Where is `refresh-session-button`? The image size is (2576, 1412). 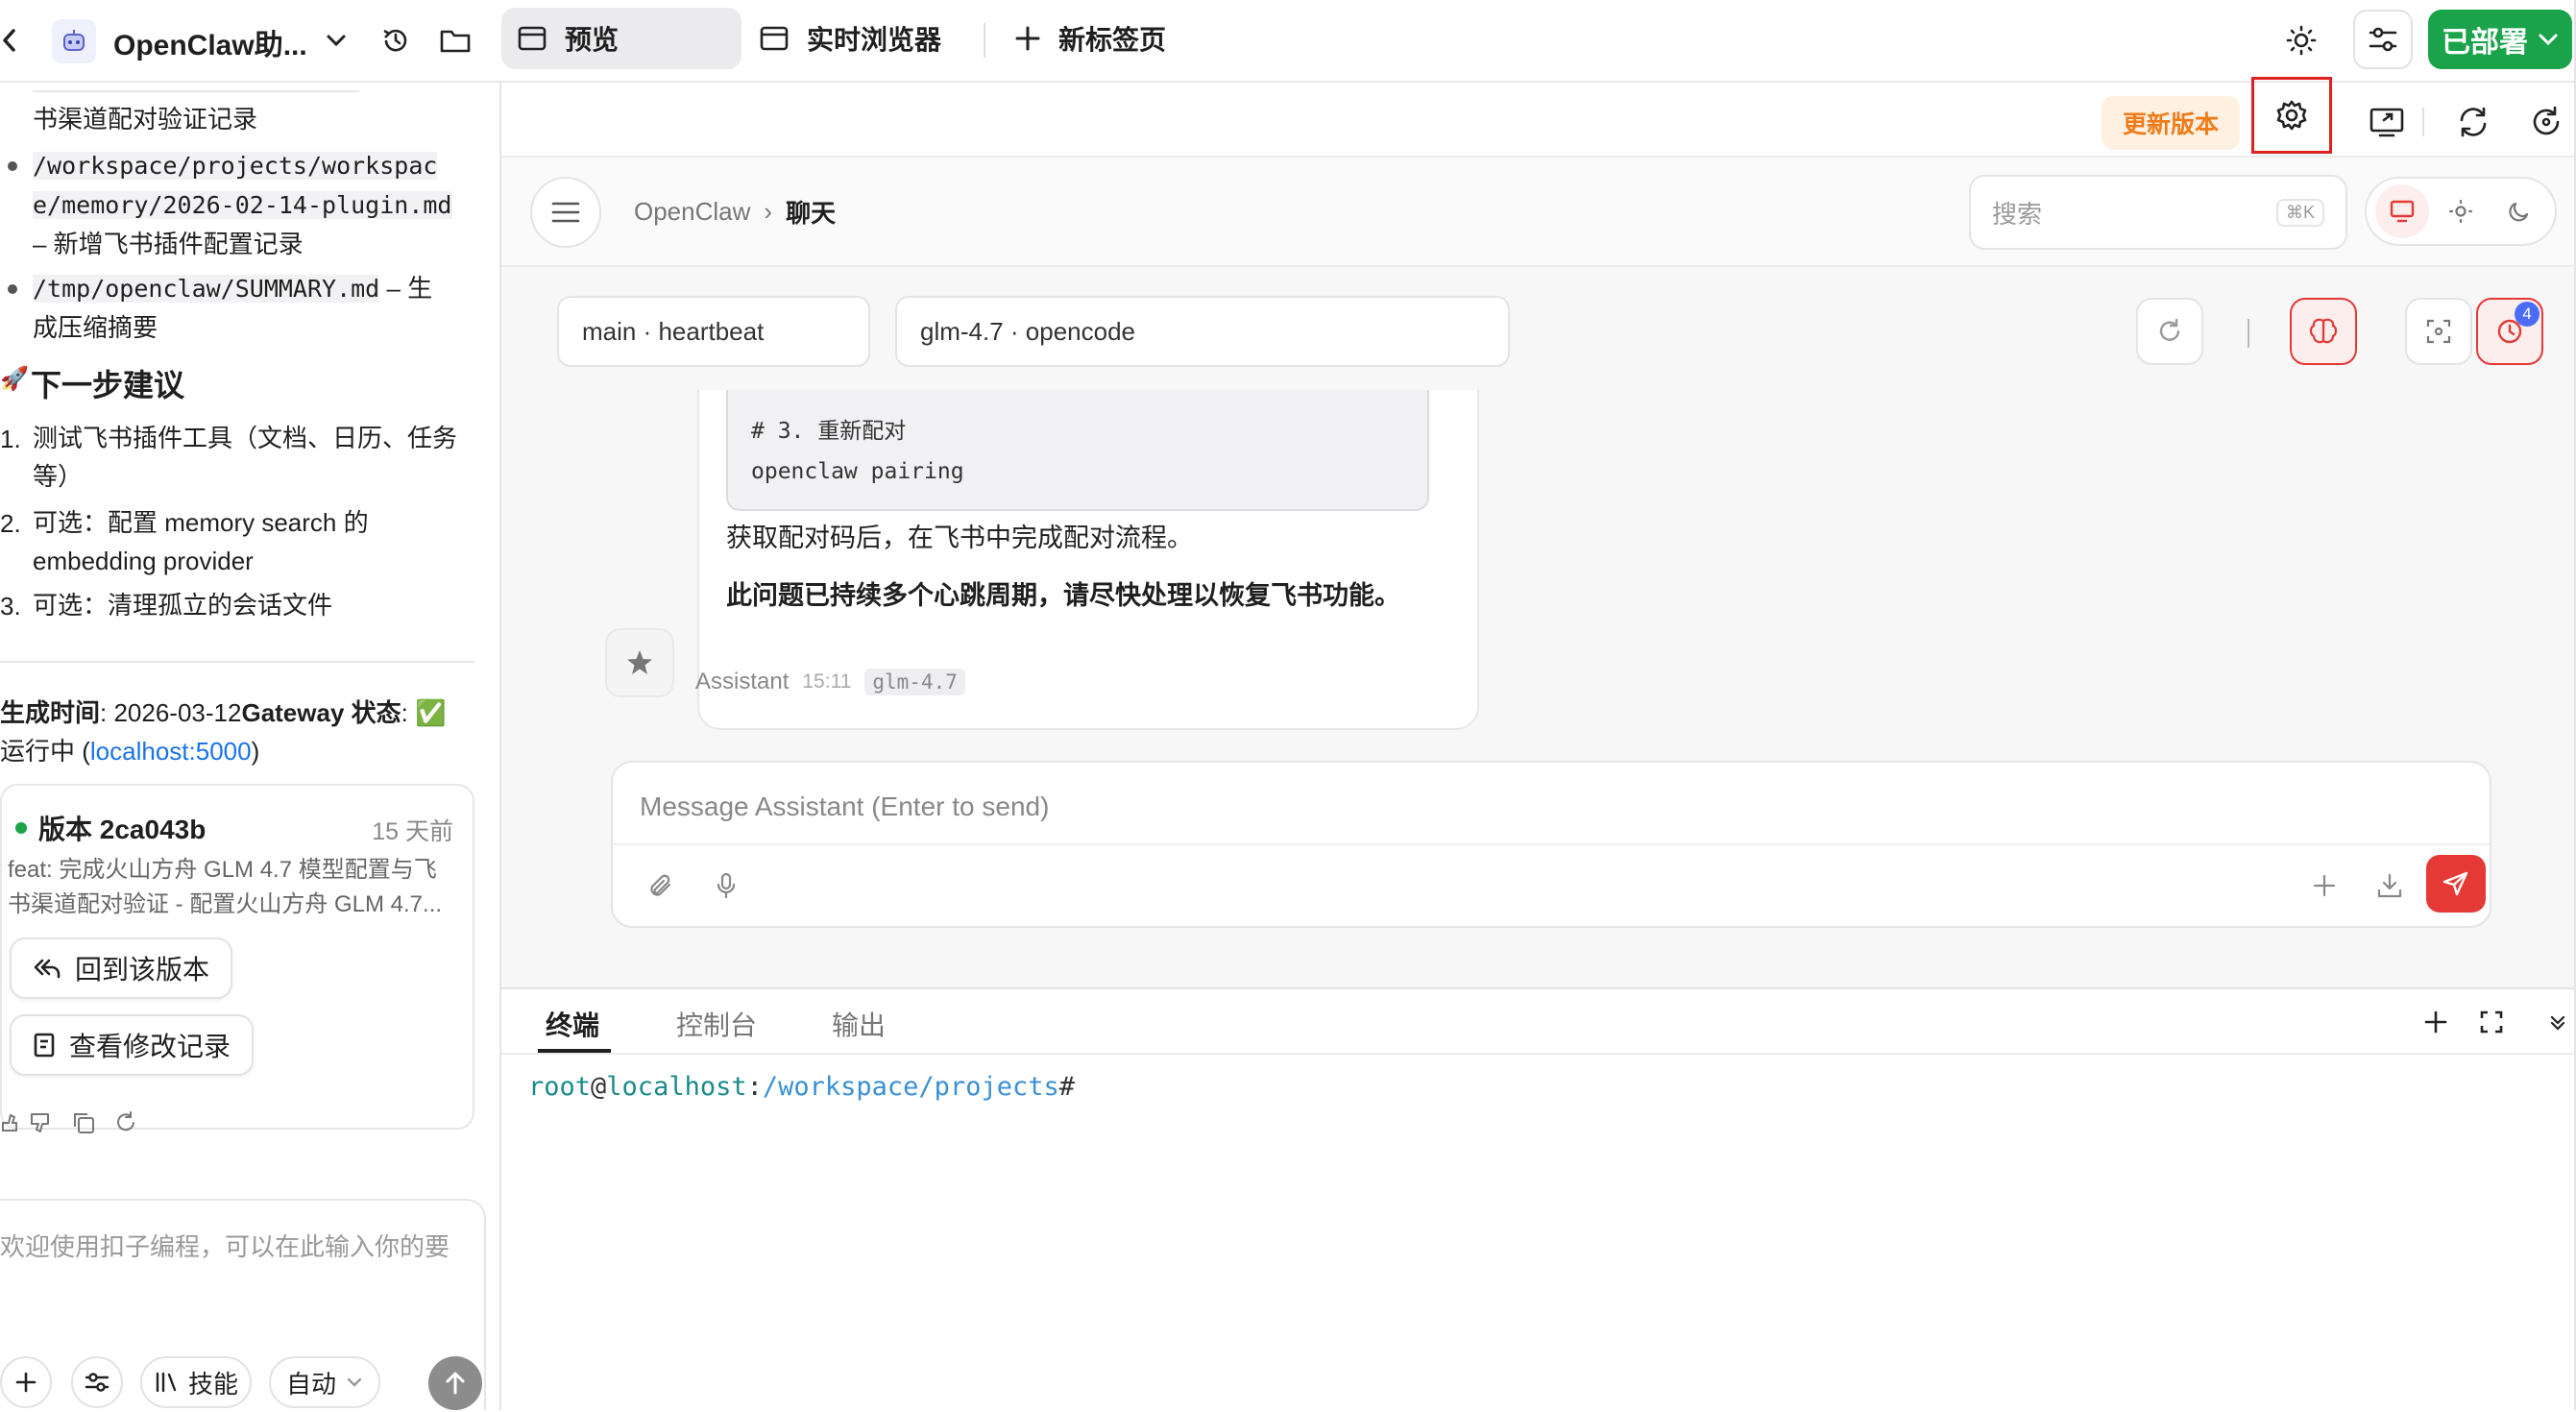
refresh-session-button is located at coordinates (2169, 331).